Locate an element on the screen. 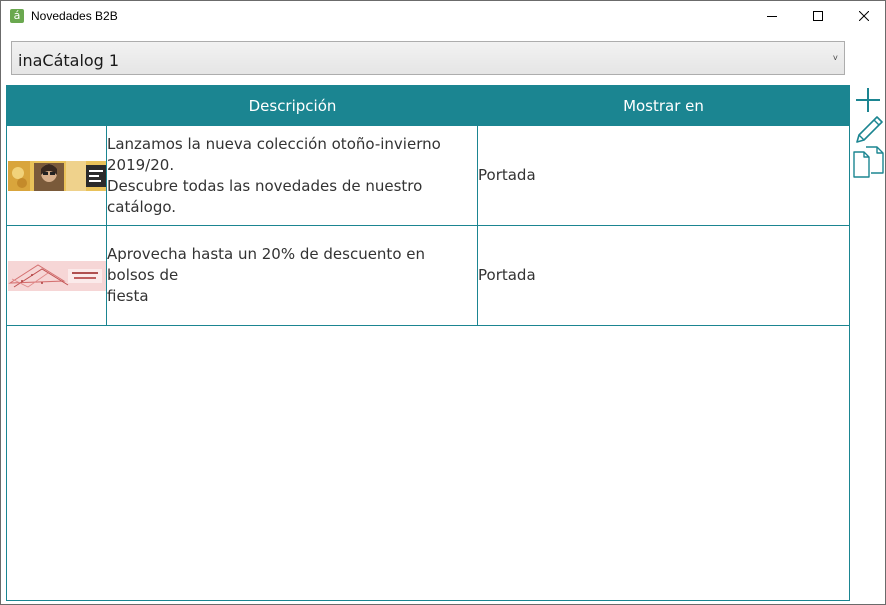 The height and width of the screenshot is (605, 886). close-button is located at coordinates (863, 16).